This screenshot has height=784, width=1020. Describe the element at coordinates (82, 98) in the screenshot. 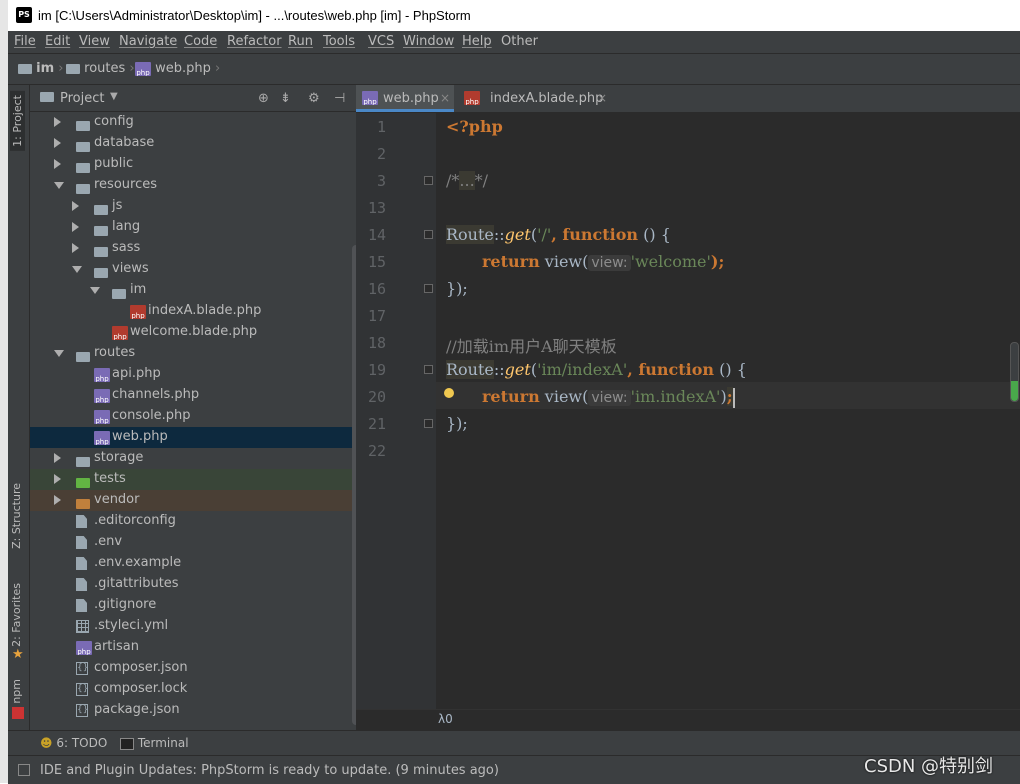

I see `project-view-selector: Project` at that location.